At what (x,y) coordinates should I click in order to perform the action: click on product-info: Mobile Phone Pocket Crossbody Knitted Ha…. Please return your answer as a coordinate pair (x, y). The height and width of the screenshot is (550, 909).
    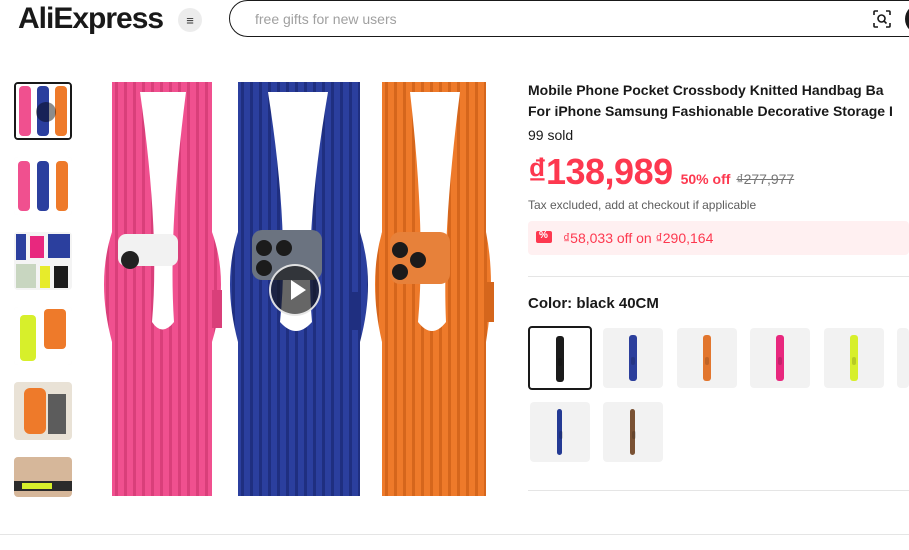
    Looking at the image, I should click on (718, 167).